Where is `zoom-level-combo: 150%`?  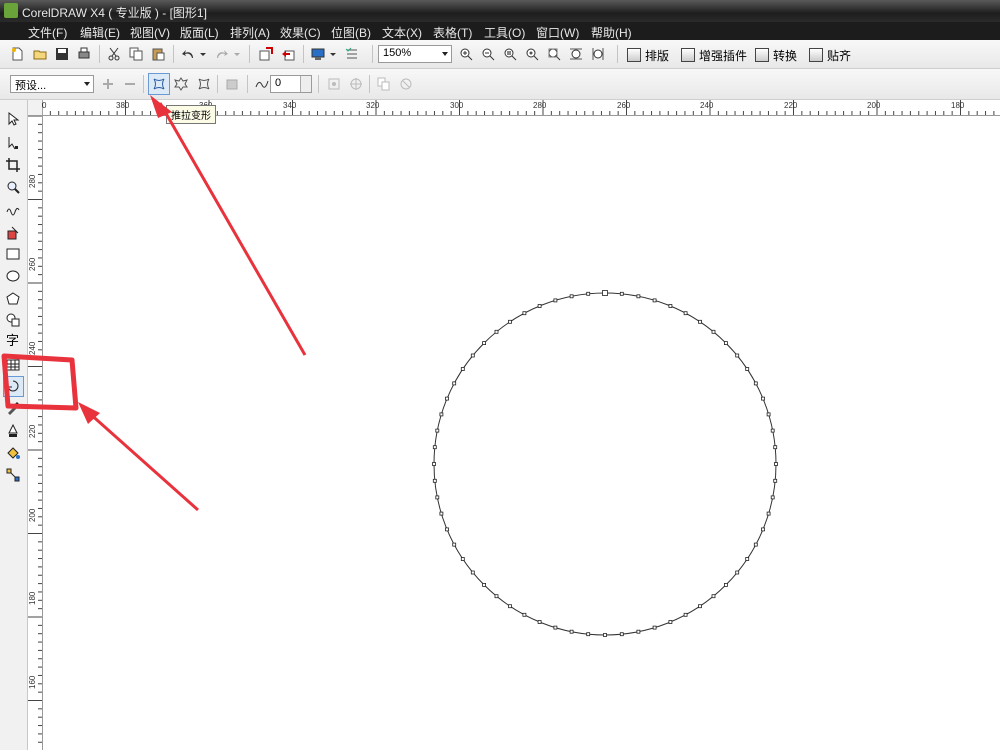
zoom-level-combo: 150% is located at coordinates (415, 54).